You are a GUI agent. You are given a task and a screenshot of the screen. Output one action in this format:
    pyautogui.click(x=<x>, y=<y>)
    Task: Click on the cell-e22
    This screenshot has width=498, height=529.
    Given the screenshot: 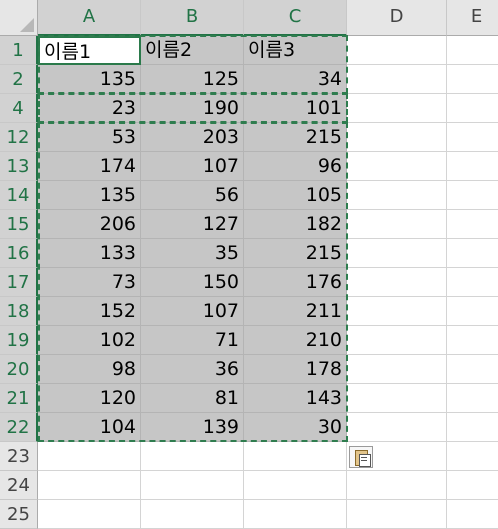 What is the action you would take?
    pyautogui.click(x=472, y=427)
    